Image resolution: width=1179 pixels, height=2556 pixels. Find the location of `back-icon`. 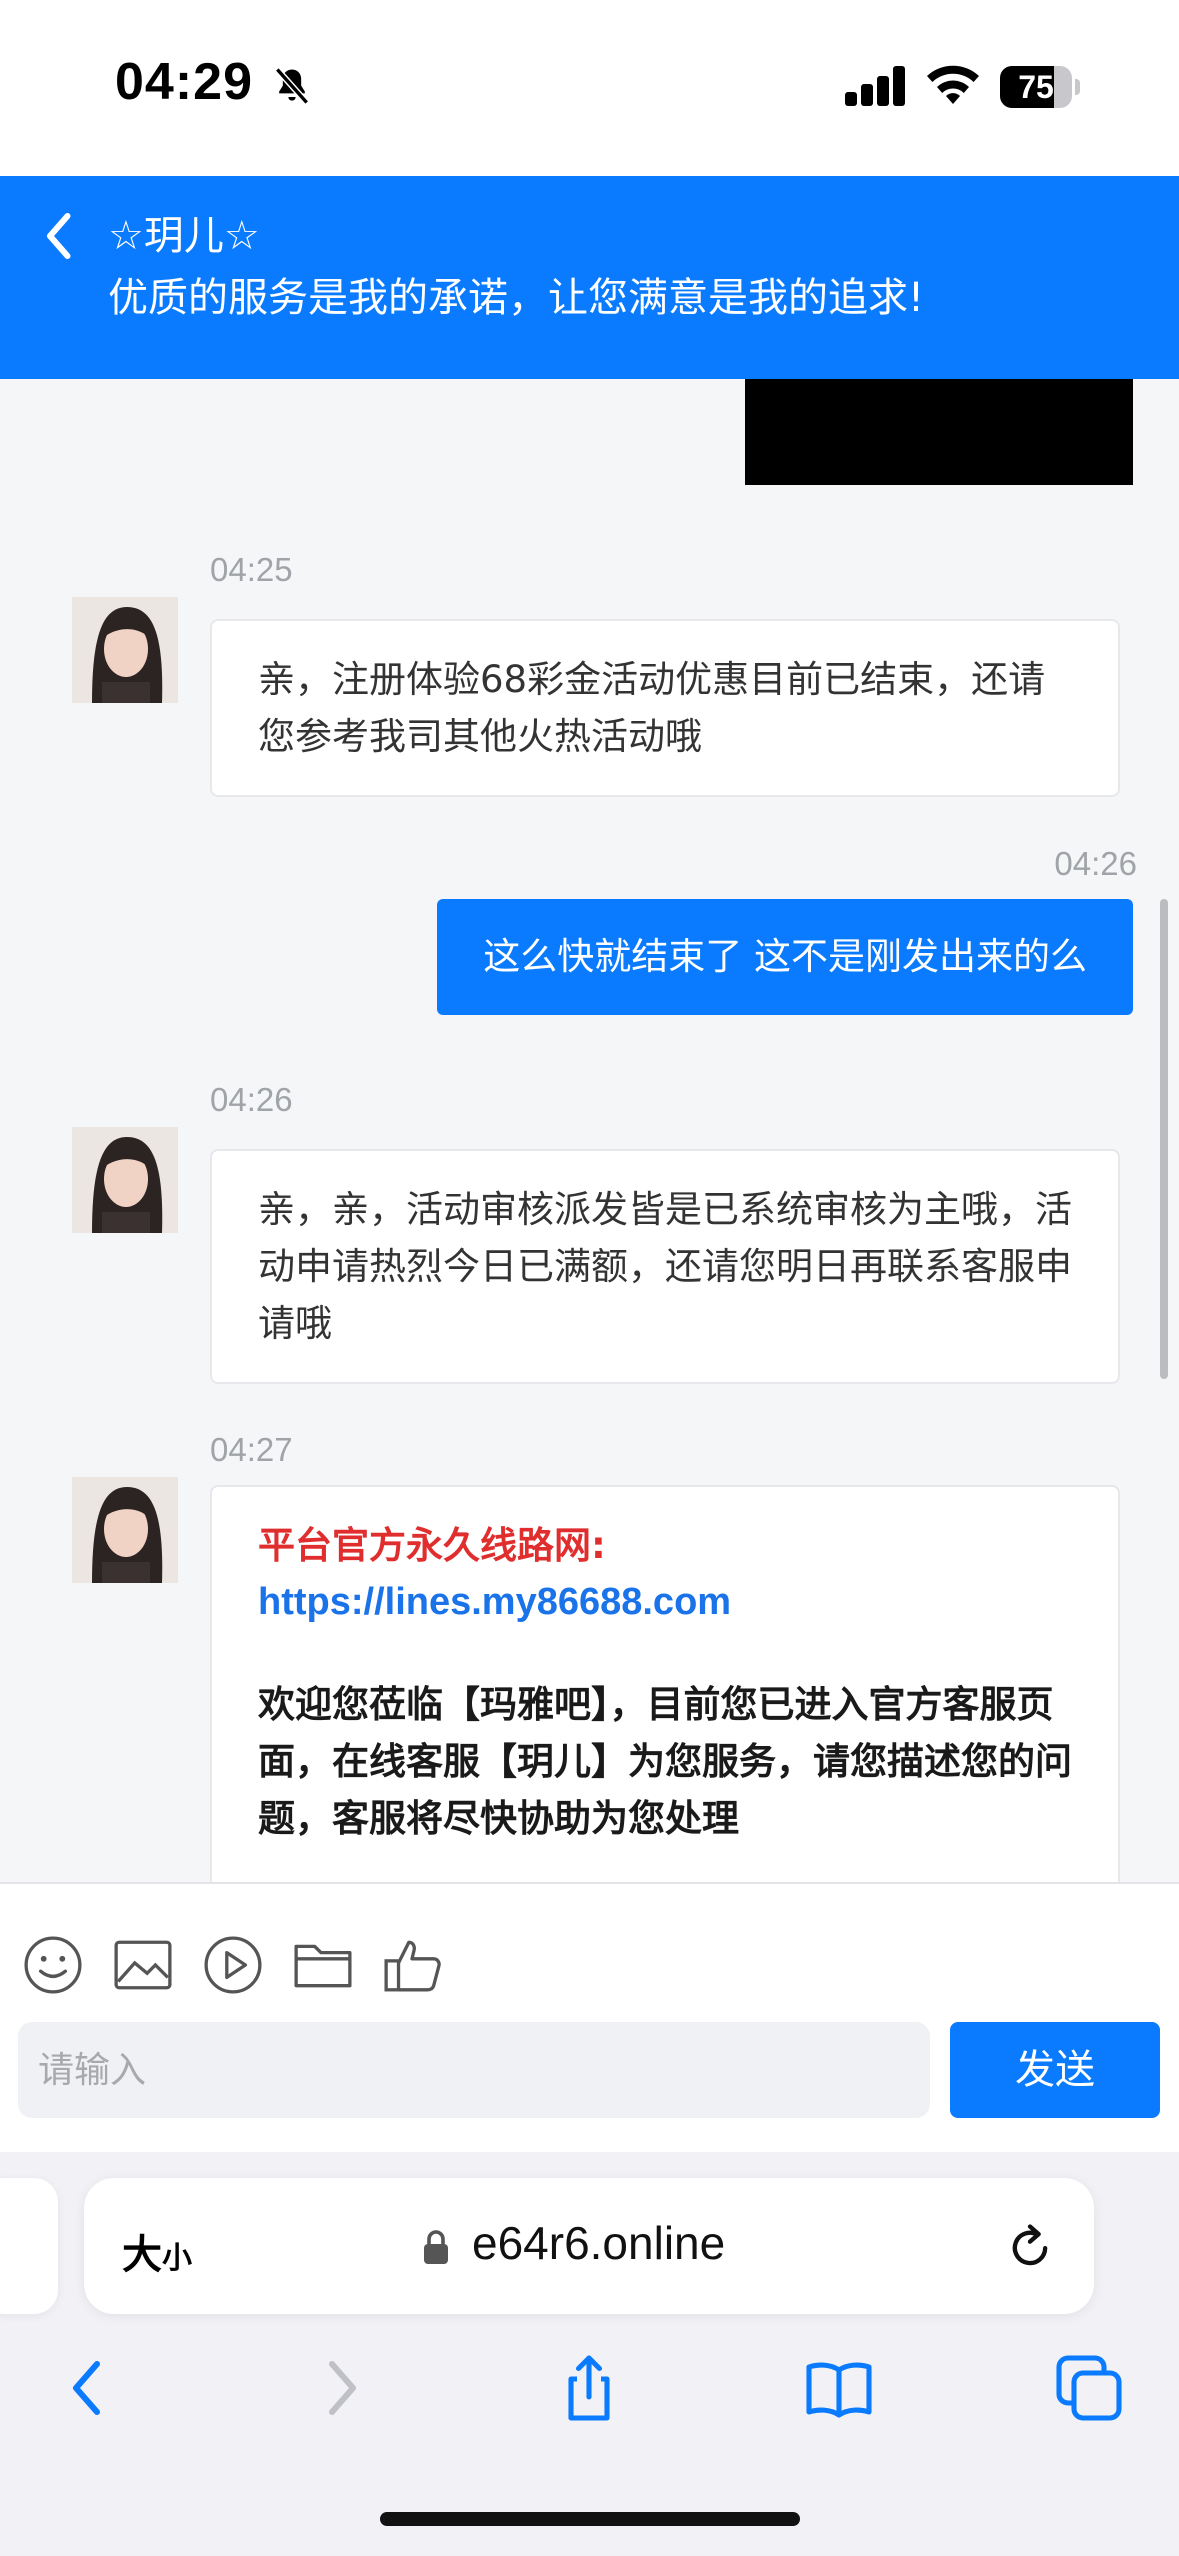

back-icon is located at coordinates (88, 2388).